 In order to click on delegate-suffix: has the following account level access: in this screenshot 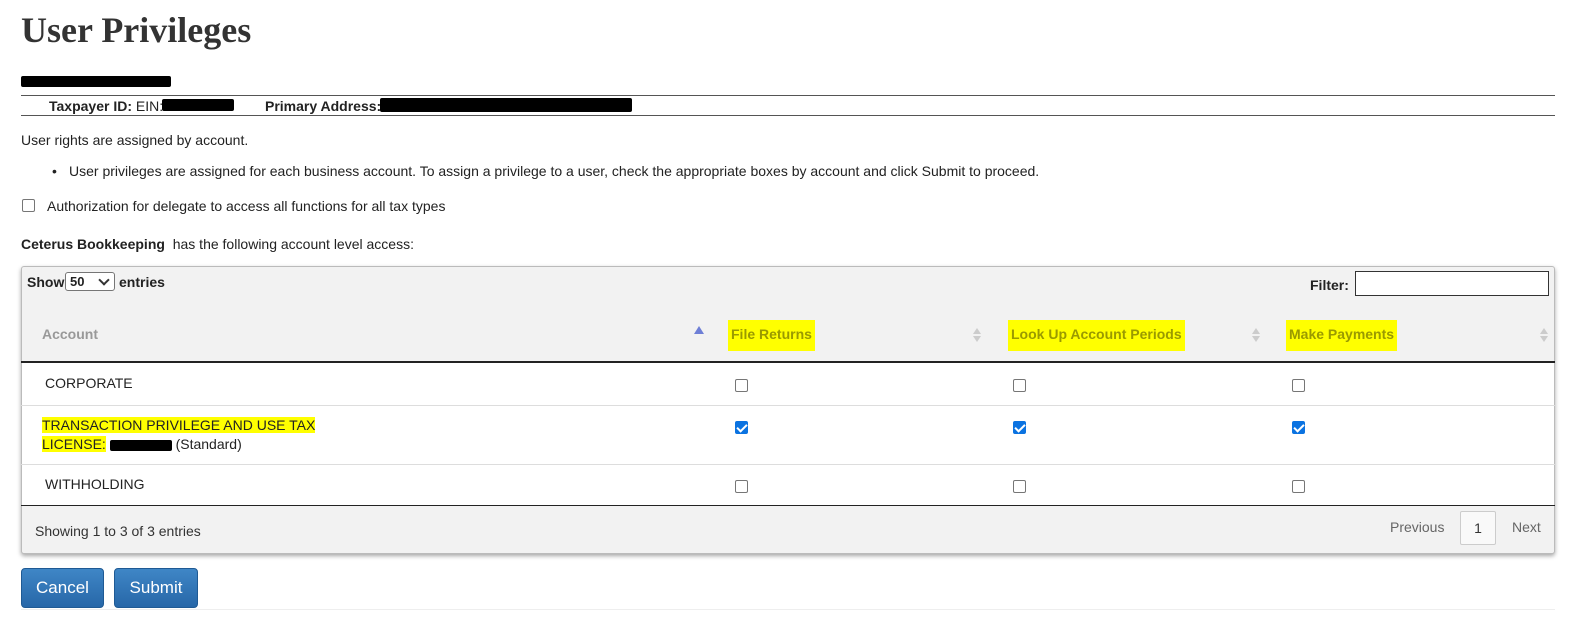, I will do `click(293, 244)`.